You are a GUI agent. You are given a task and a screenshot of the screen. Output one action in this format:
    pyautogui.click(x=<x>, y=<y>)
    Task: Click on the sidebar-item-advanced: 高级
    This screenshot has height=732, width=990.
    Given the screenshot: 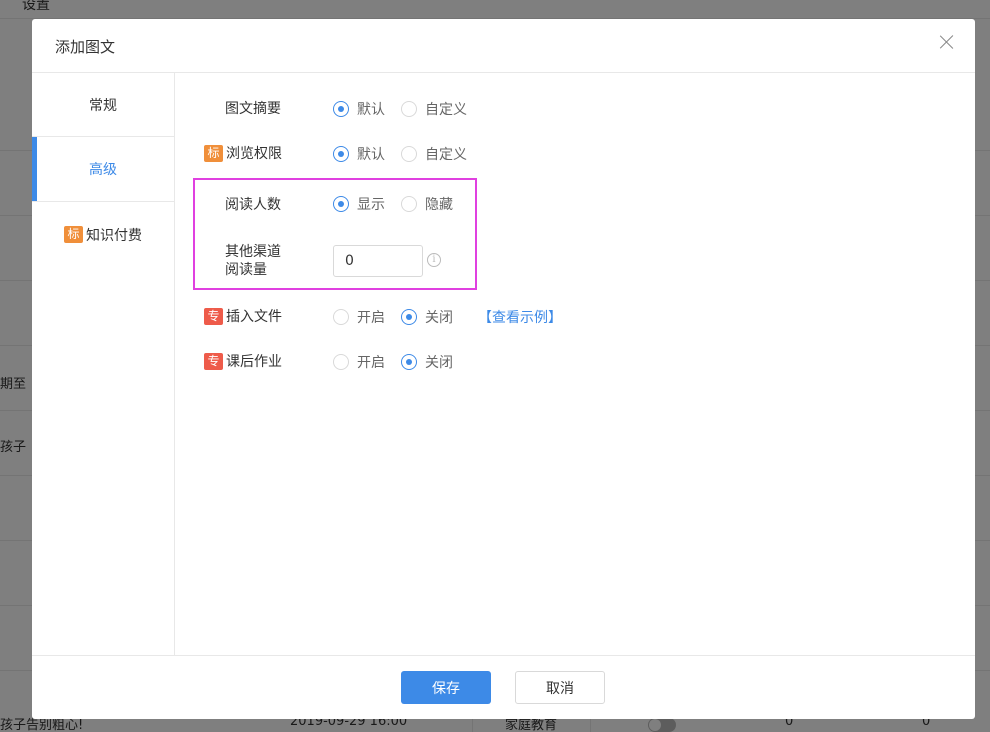 What is the action you would take?
    pyautogui.click(x=103, y=169)
    